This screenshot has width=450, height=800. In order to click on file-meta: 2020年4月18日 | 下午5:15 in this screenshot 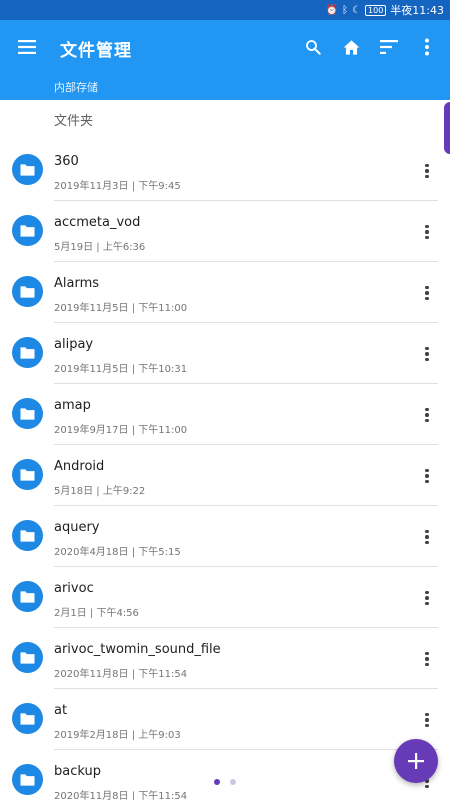, I will do `click(117, 552)`.